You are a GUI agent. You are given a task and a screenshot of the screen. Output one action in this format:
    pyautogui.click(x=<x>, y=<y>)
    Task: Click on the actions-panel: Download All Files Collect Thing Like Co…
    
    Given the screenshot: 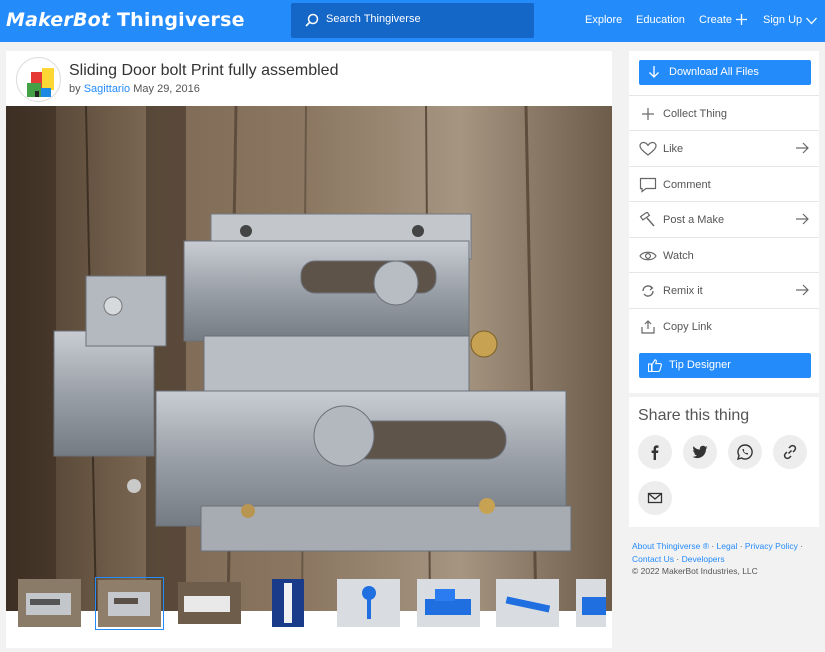 What is the action you would take?
    pyautogui.click(x=724, y=222)
    